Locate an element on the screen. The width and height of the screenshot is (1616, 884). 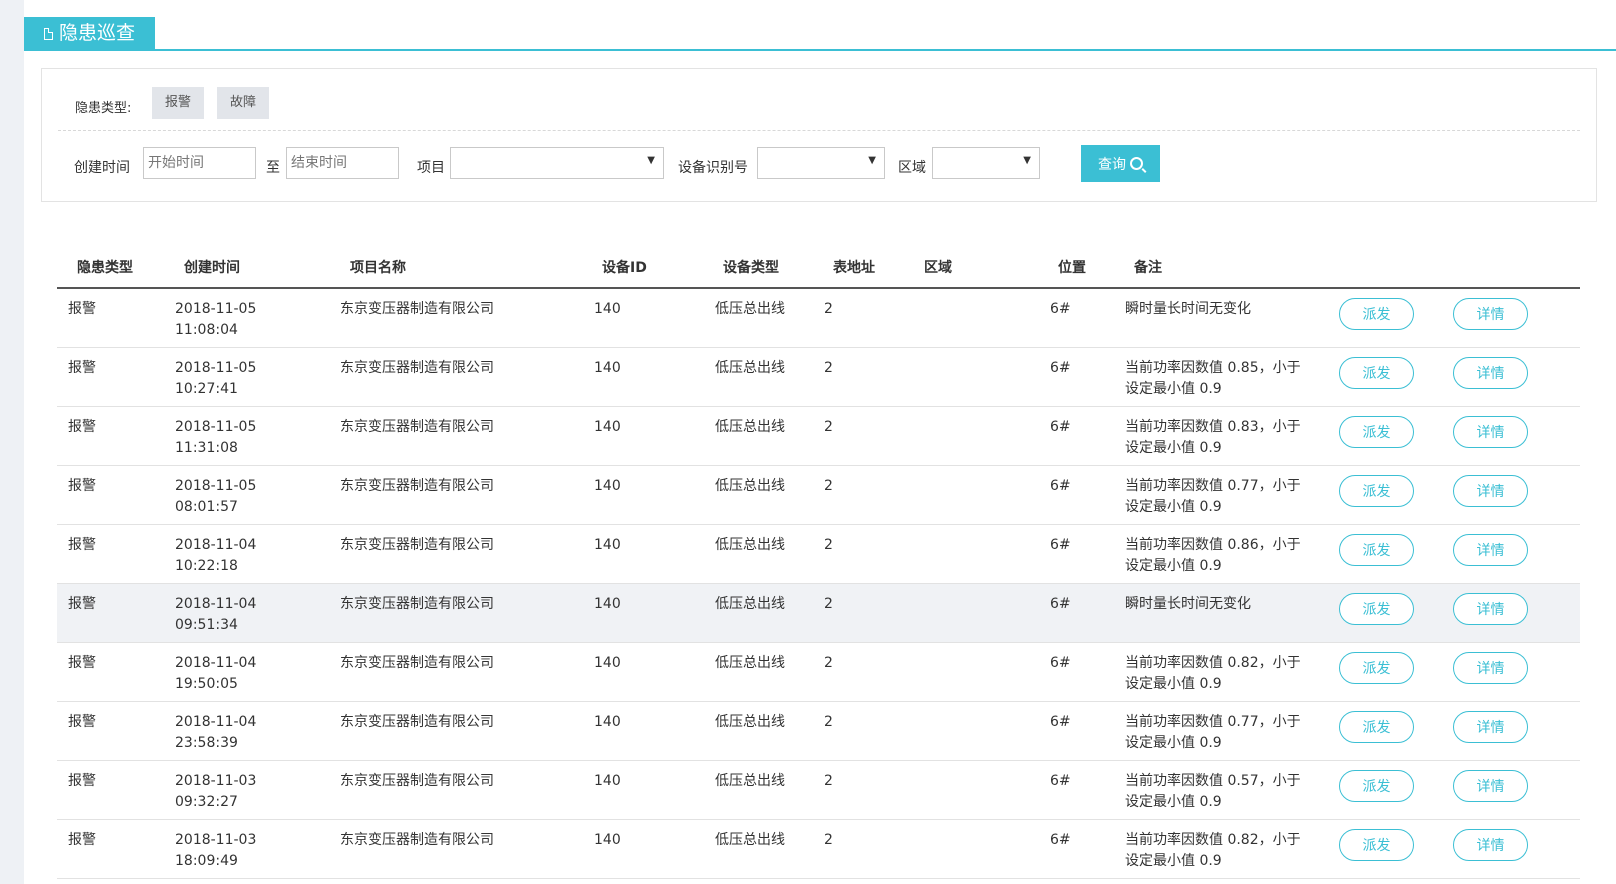
remark-line1: 当前功率因数值 0.77，小于 is located at coordinates (1213, 722).